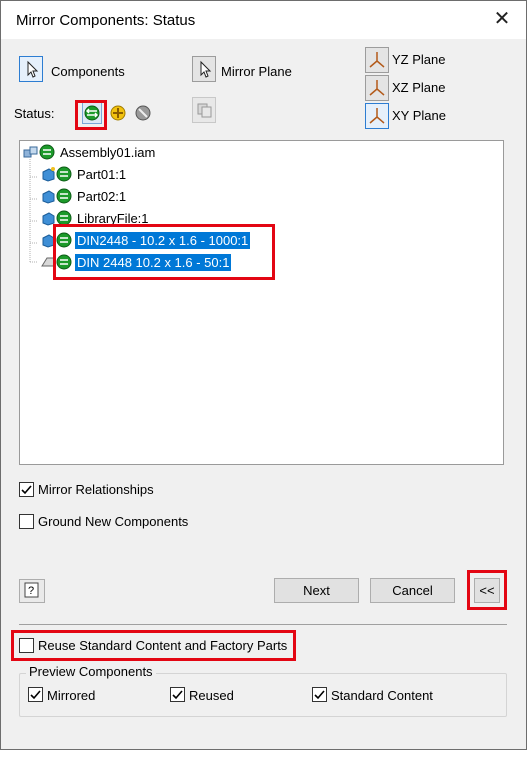 The image size is (527, 759). I want to click on help-icon: ?, so click(31, 590).